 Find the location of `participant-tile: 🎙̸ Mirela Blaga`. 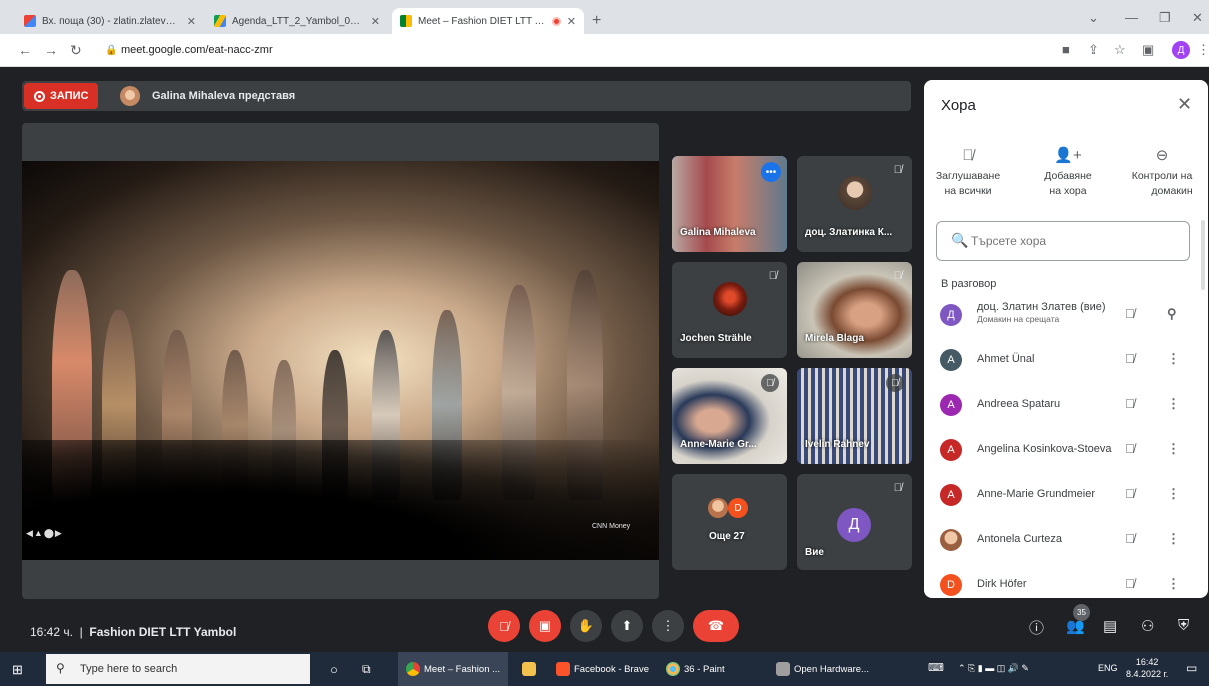

participant-tile: 🎙̸ Mirela Blaga is located at coordinates (854, 310).